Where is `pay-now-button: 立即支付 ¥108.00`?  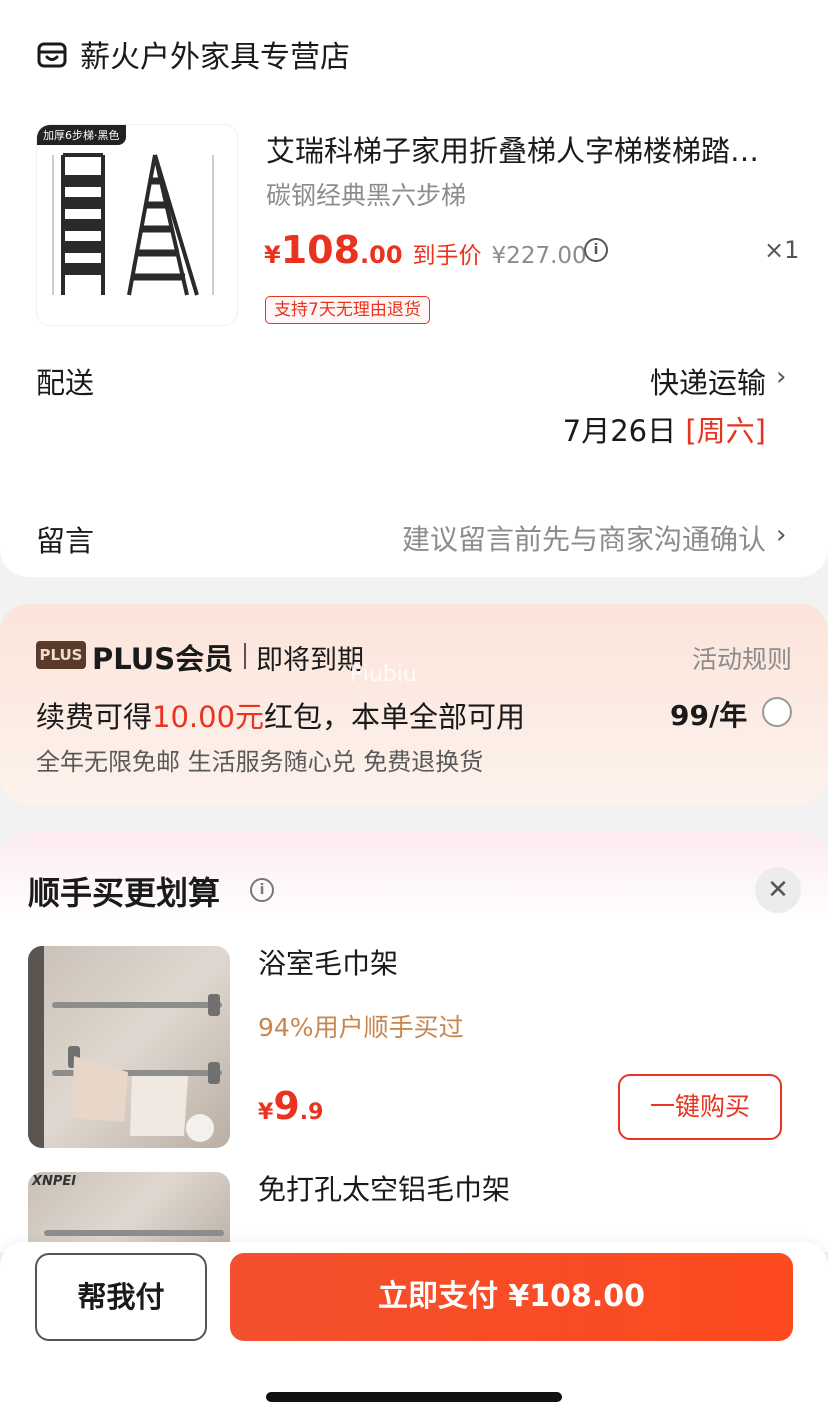
pay-now-button: 立即支付 ¥108.00 is located at coordinates (511, 1297).